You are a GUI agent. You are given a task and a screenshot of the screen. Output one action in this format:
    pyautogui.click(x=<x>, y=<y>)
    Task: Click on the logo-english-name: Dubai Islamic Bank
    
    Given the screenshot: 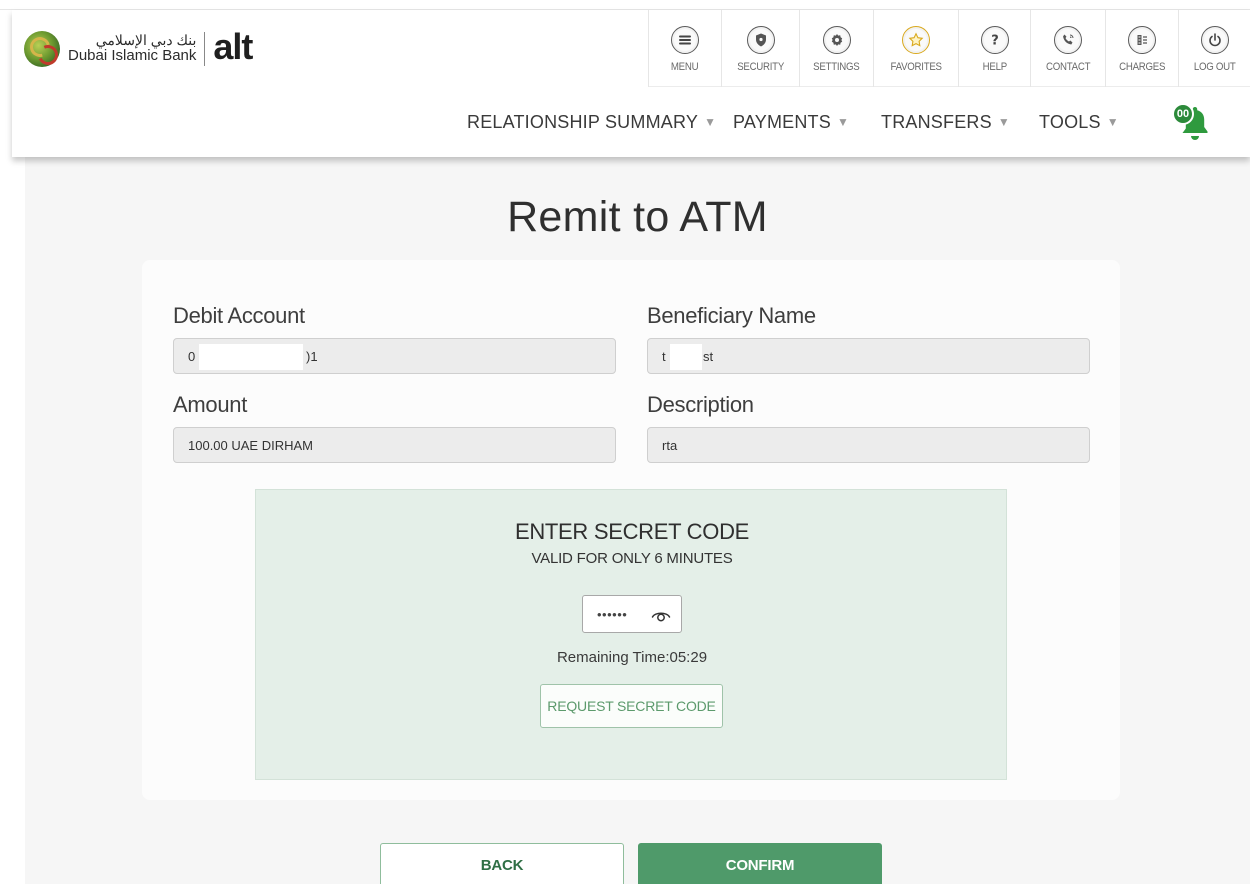 What is the action you would take?
    pyautogui.click(x=132, y=56)
    